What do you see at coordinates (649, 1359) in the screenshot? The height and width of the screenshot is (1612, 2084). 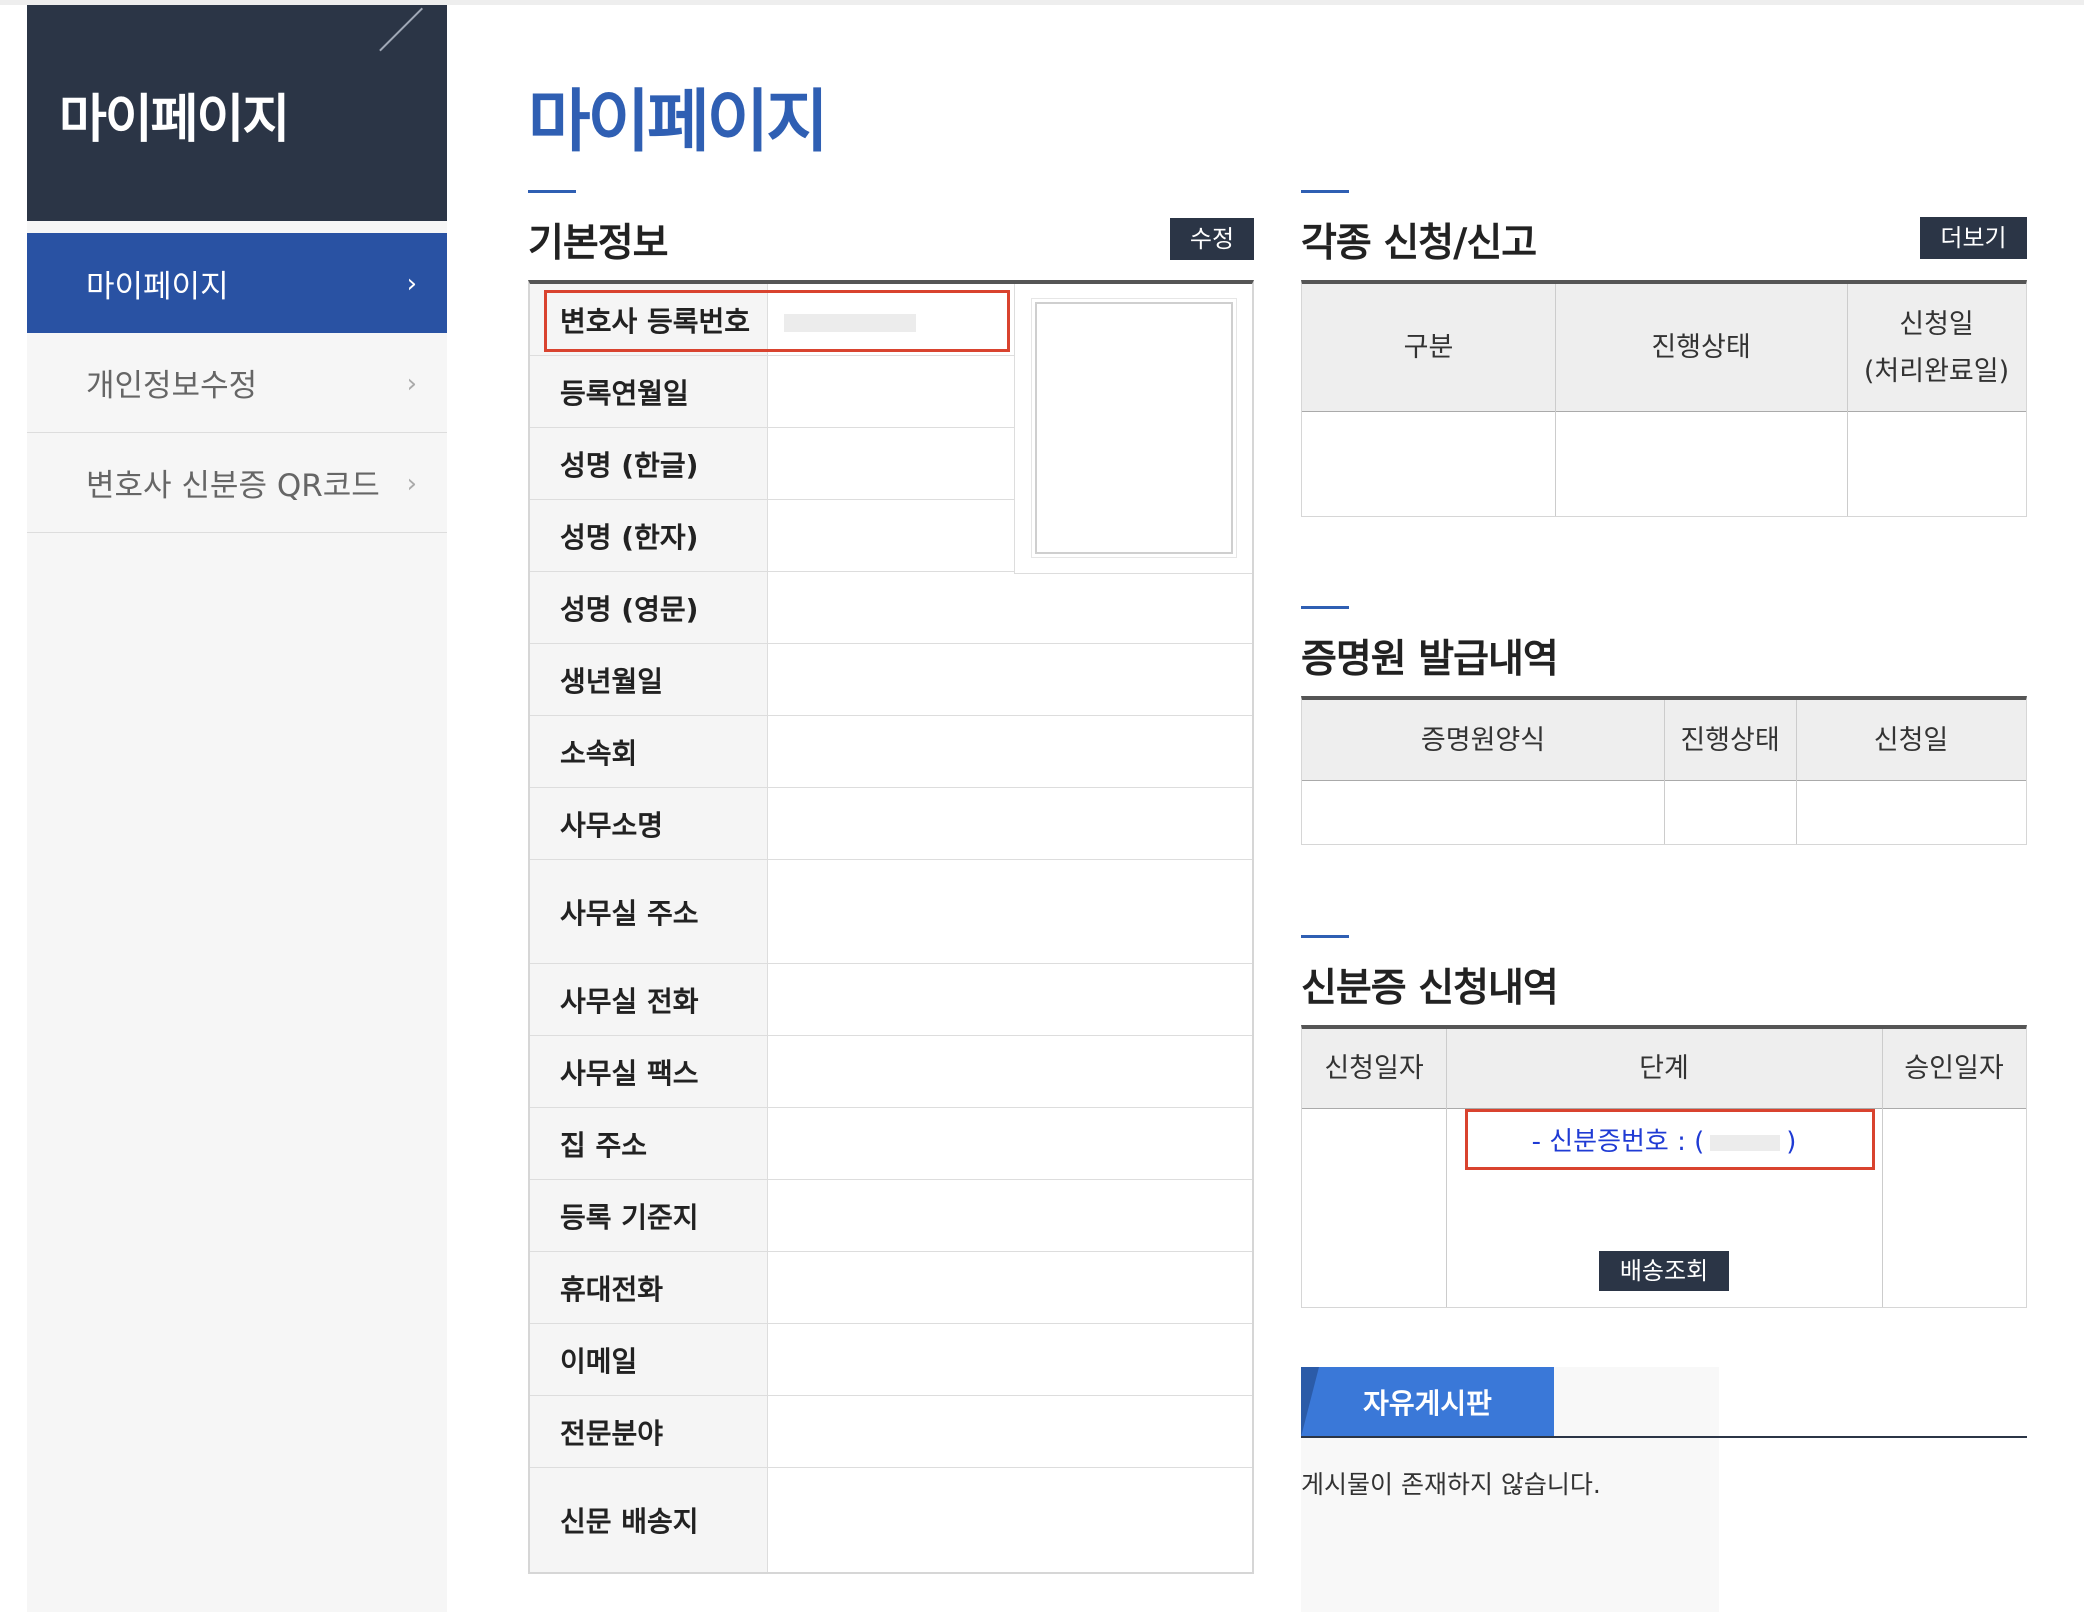 I see `info-label: 이메일` at bounding box center [649, 1359].